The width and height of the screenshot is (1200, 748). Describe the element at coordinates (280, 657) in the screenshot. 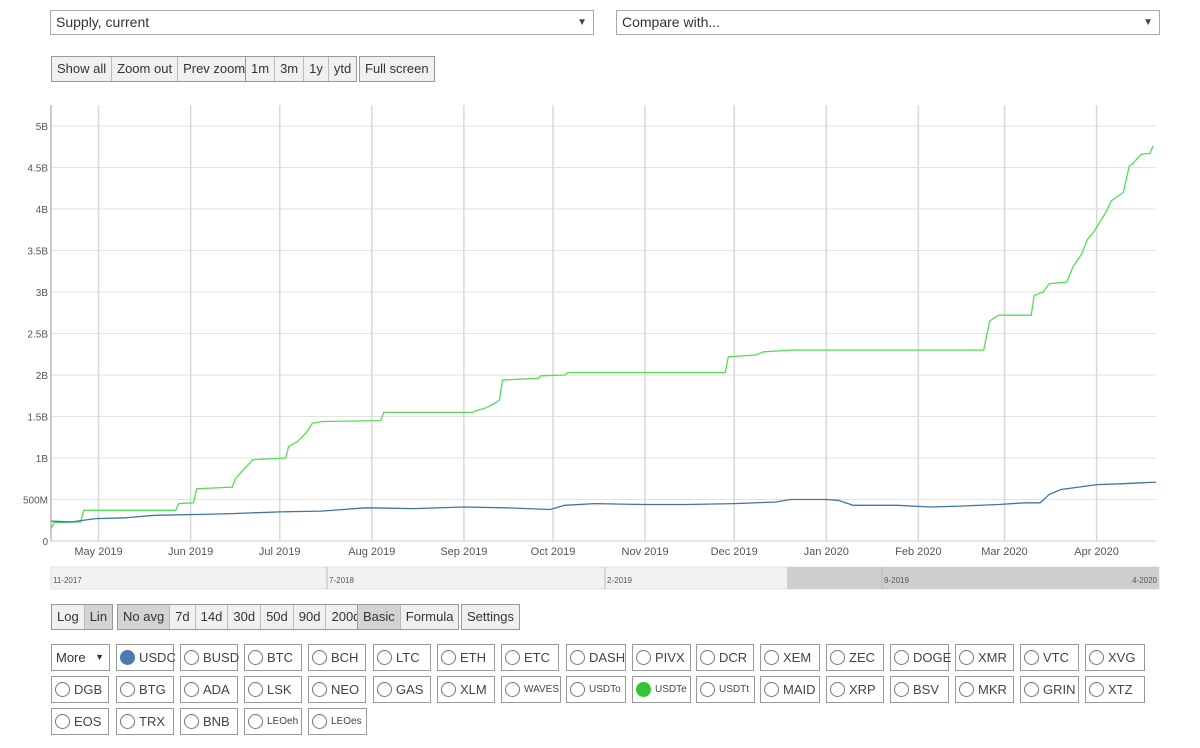

I see `coin-label: BTC` at that location.